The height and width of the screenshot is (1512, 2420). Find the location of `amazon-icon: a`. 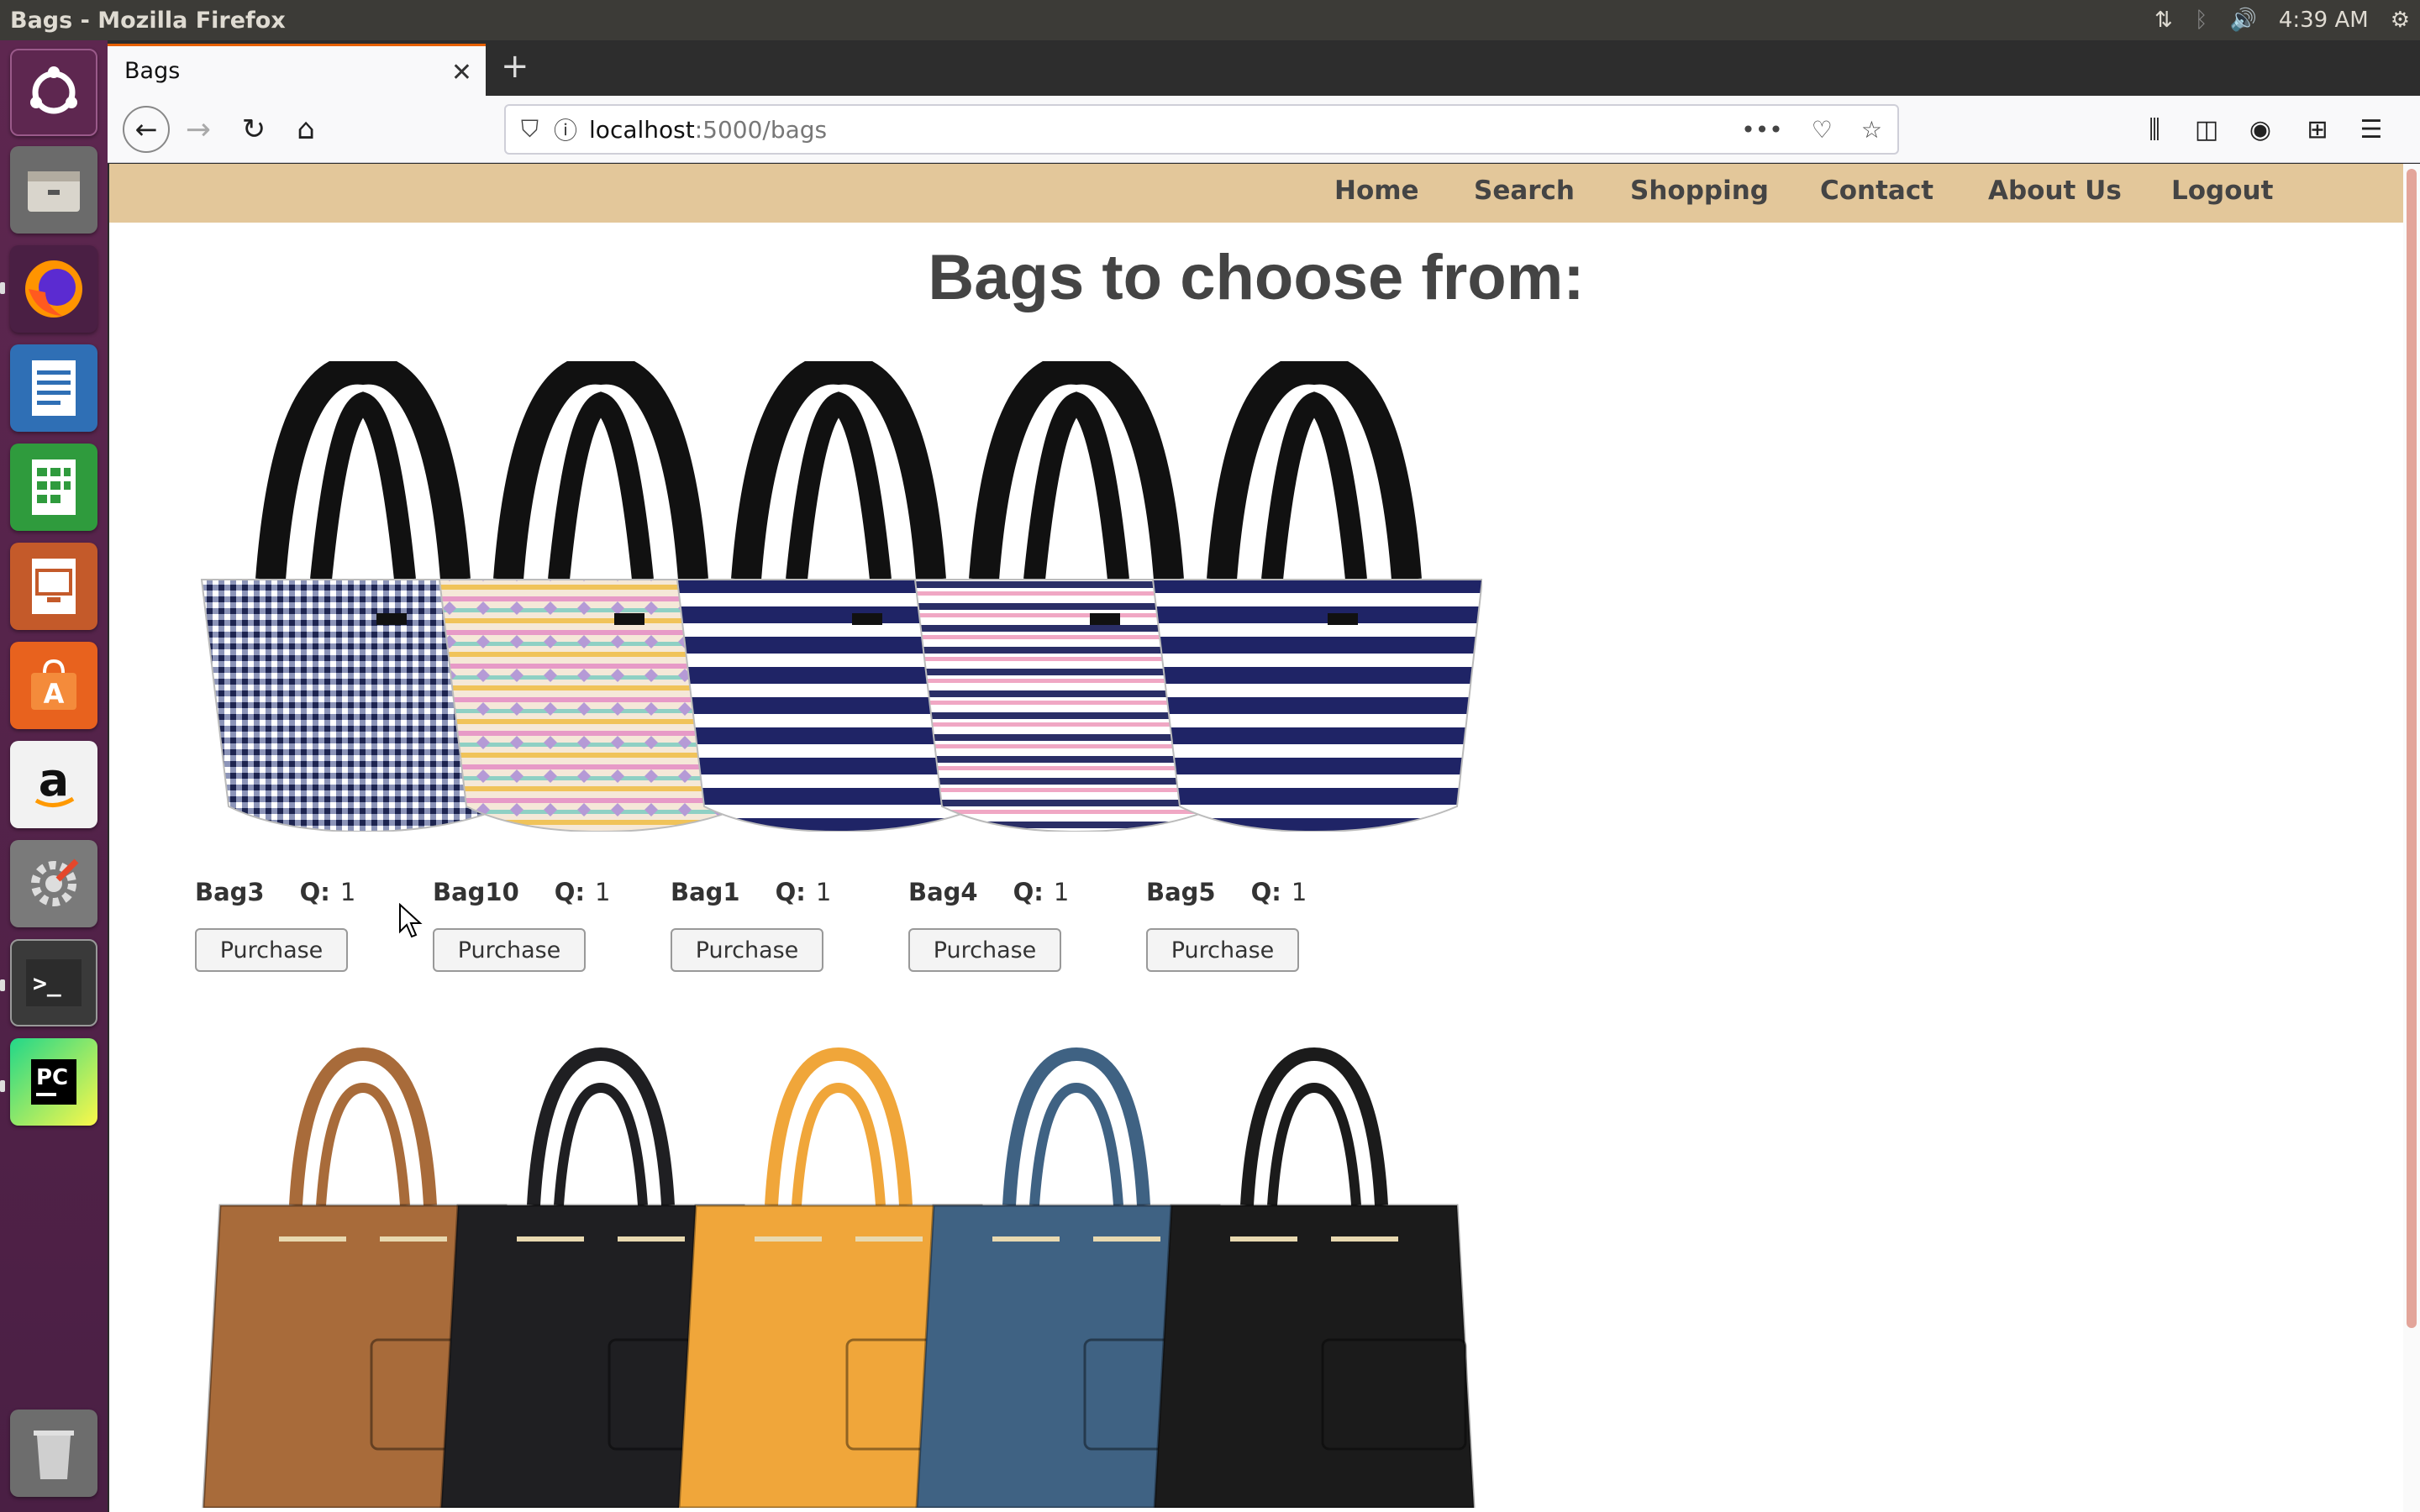

amazon-icon: a is located at coordinates (53, 784).